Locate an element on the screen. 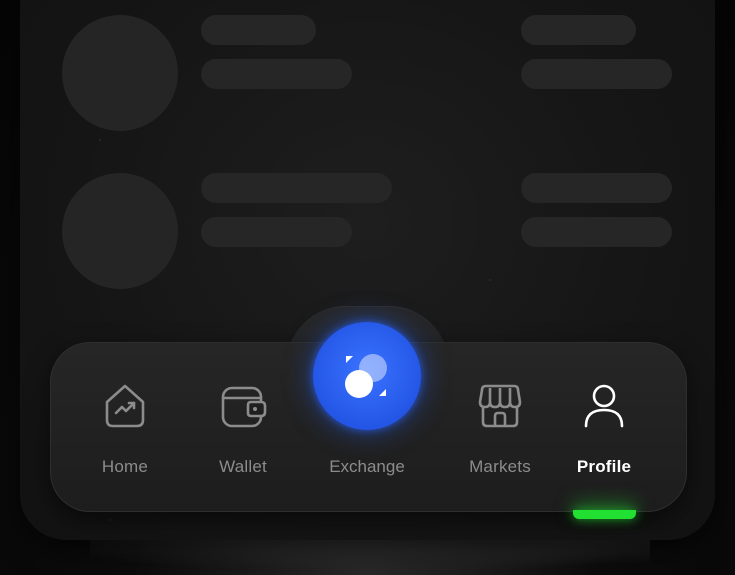 This screenshot has width=735, height=575. nav-item-markets: Markets is located at coordinates (500, 435).